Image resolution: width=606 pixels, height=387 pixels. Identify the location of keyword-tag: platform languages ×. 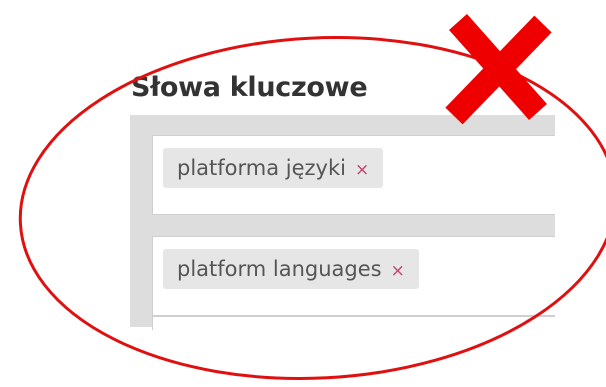
(291, 269).